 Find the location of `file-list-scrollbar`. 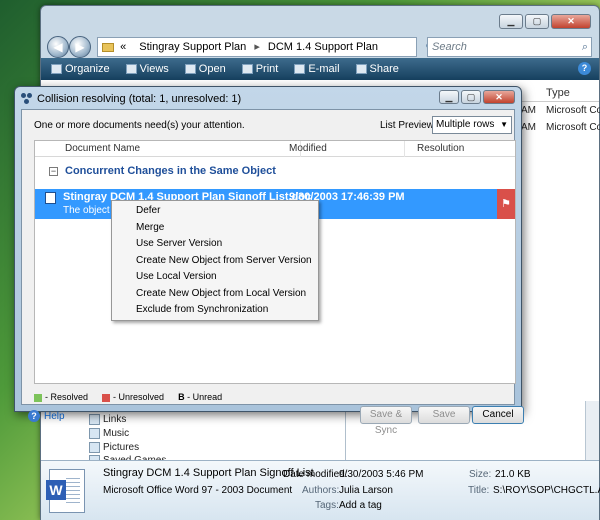

file-list-scrollbar is located at coordinates (592, 431).